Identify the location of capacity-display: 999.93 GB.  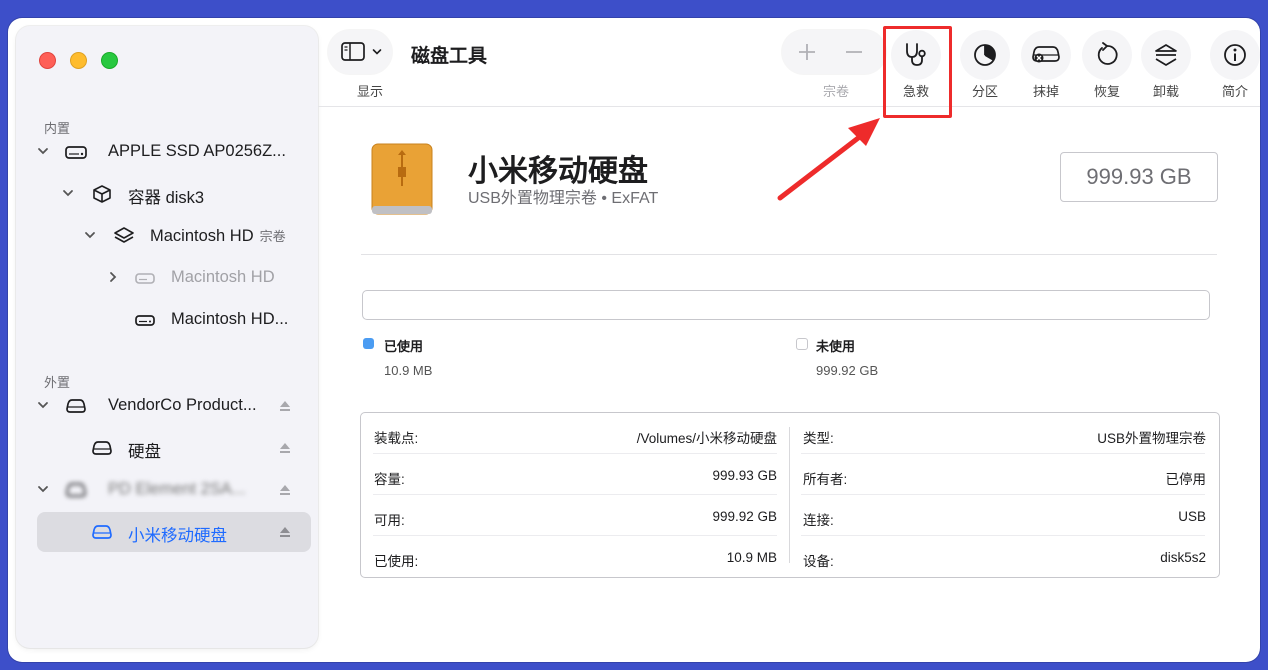
(1139, 177).